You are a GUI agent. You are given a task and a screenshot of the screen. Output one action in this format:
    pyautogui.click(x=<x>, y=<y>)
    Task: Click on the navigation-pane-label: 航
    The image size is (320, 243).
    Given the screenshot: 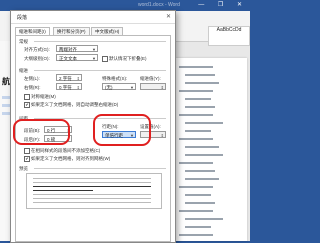 What is the action you would take?
    pyautogui.click(x=6, y=81)
    